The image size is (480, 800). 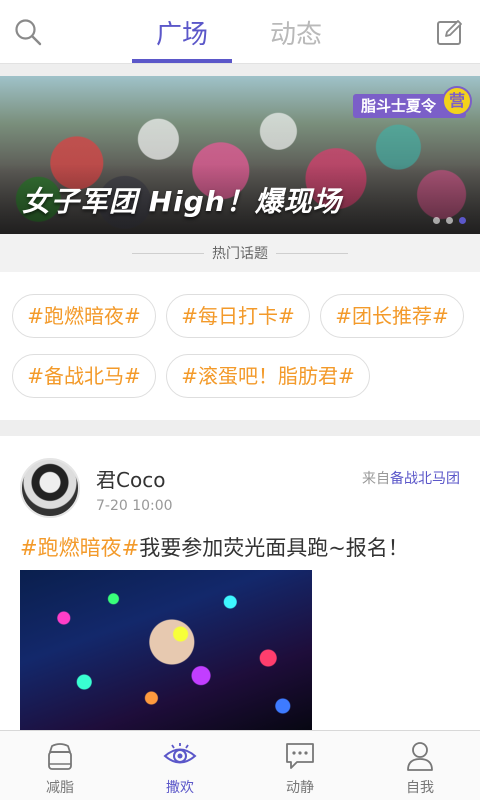 What do you see at coordinates (420, 756) in the screenshot?
I see `person-icon` at bounding box center [420, 756].